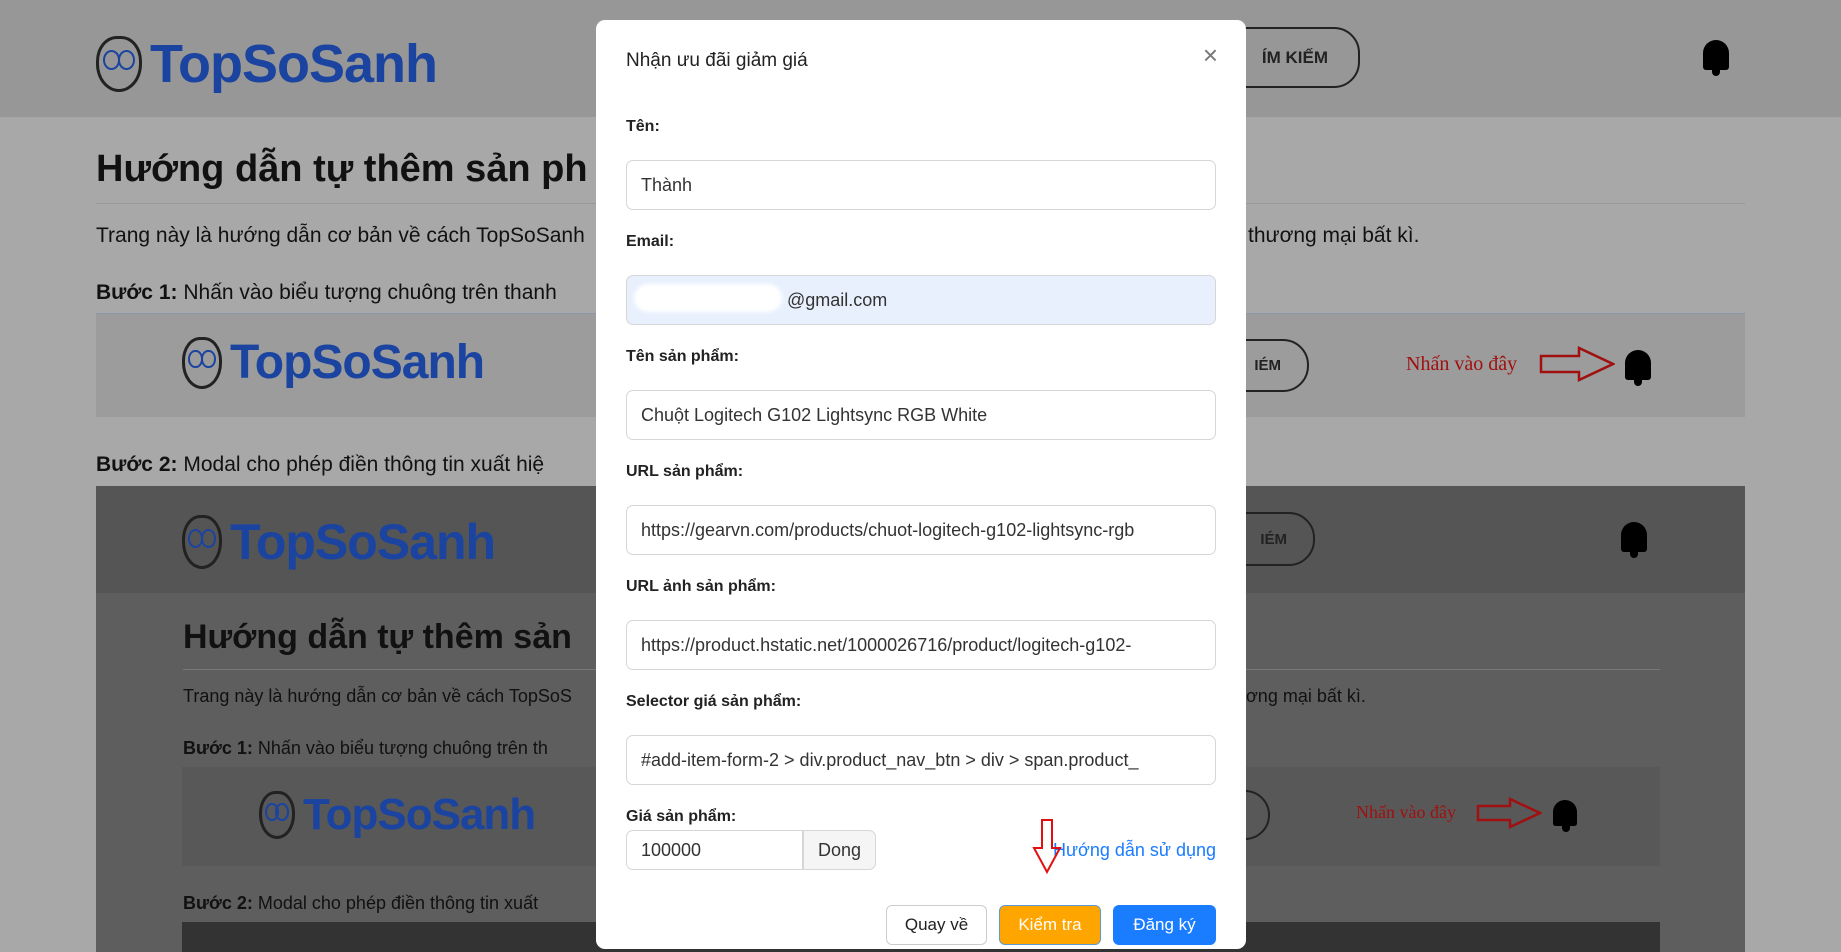 The width and height of the screenshot is (1841, 952). What do you see at coordinates (1334, 235) in the screenshot?
I see `intro-text-end: thương mại bất kì.` at bounding box center [1334, 235].